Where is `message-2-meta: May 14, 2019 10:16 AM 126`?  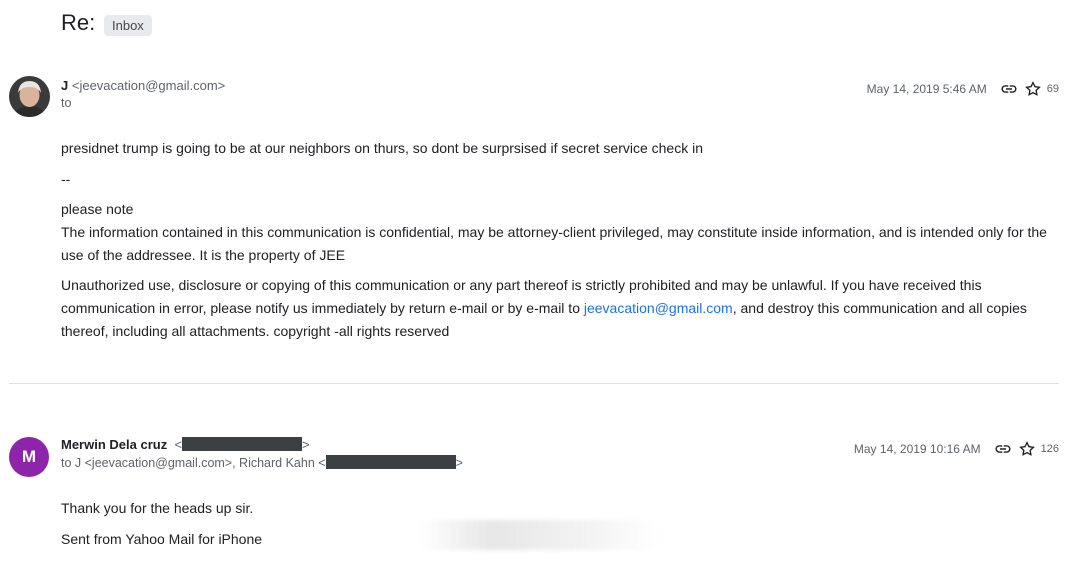 message-2-meta: May 14, 2019 10:16 AM 126 is located at coordinates (956, 449).